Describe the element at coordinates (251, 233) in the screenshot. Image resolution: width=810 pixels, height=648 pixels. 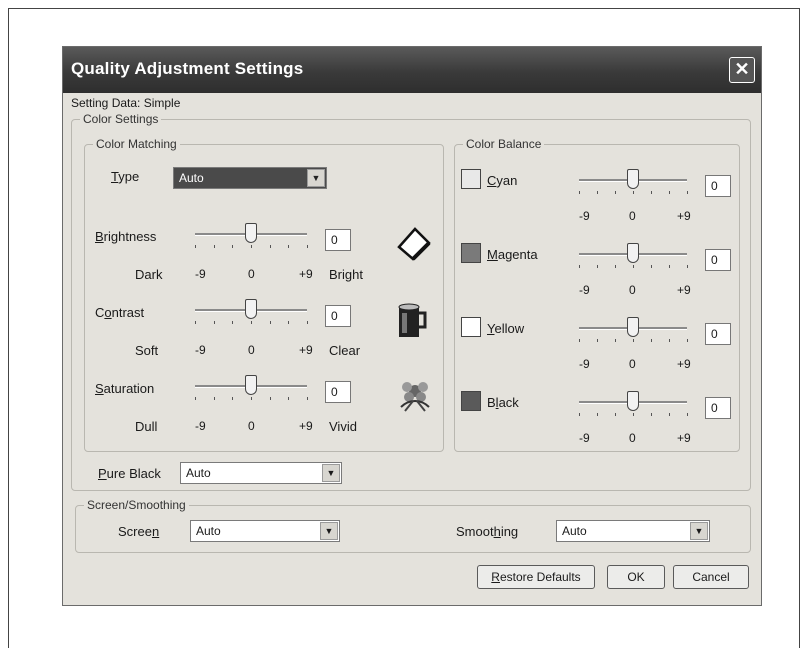
I see `slider-brightness-thumb` at that location.